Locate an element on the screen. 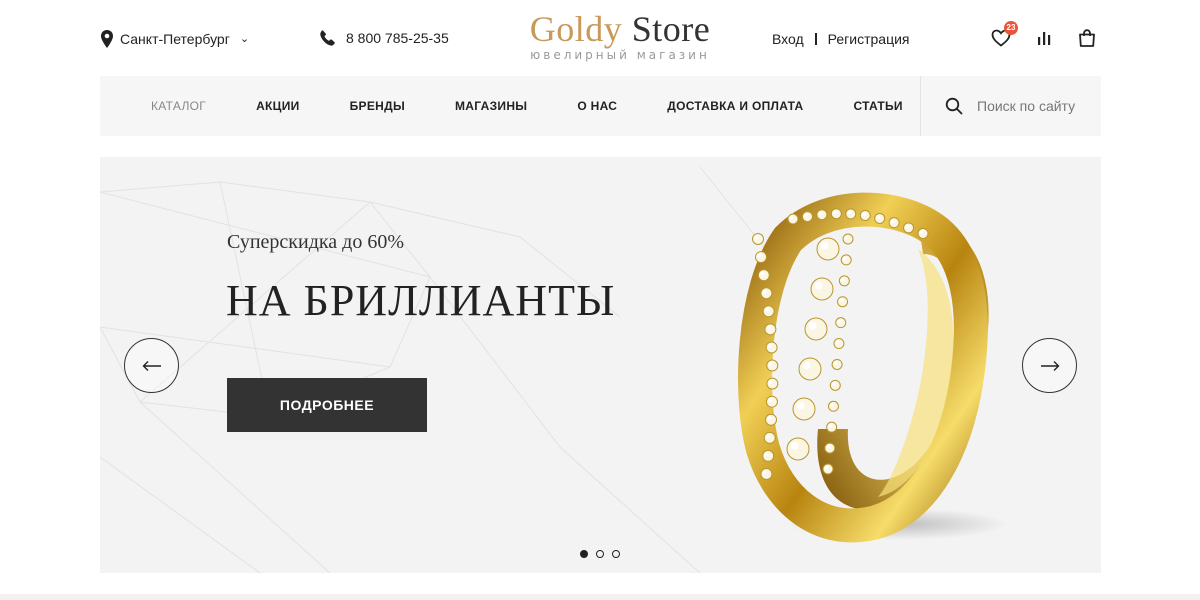 This screenshot has height=600, width=1200. search-icon is located at coordinates (954, 106).